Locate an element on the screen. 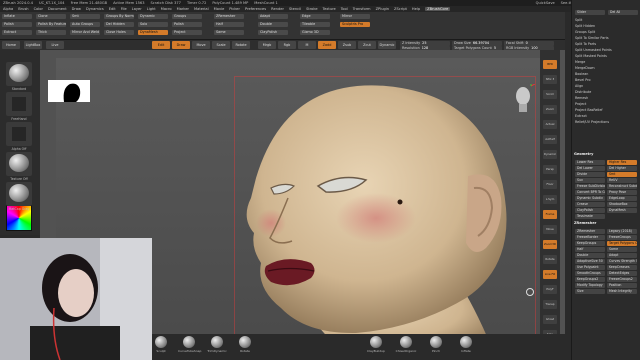  tool-groups-split: Groups Split is located at coordinates (605, 32).